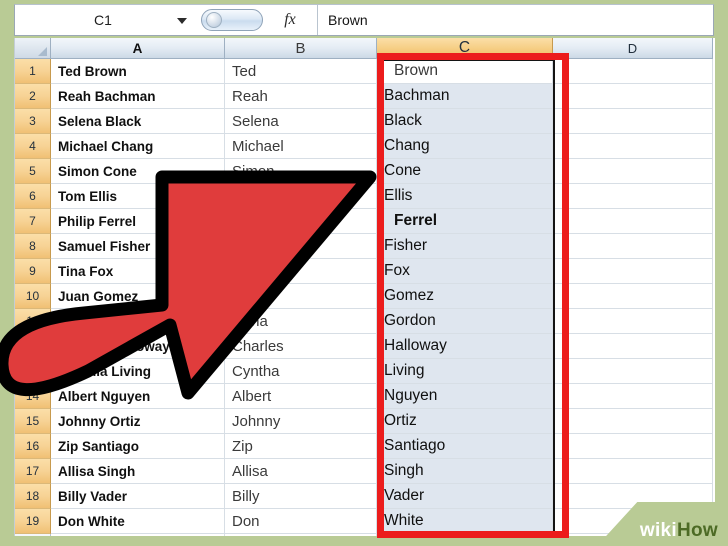 Image resolution: width=728 pixels, height=546 pixels. Describe the element at coordinates (633, 346) in the screenshot. I see `cell-D12` at that location.